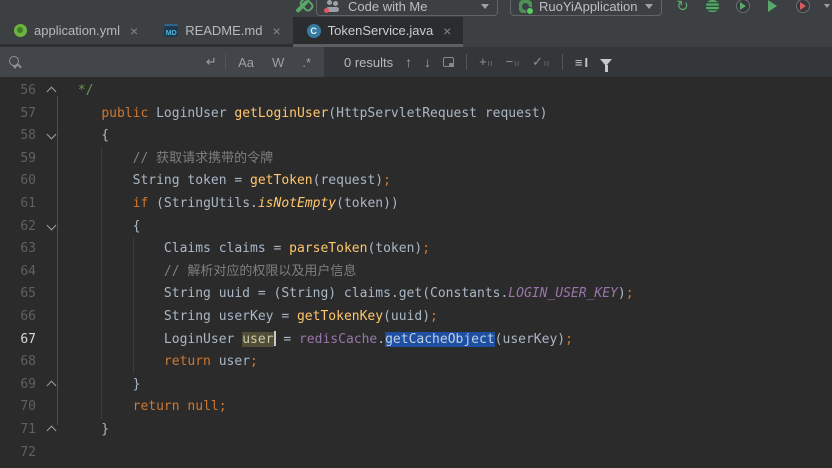 The image size is (832, 468). Describe the element at coordinates (683, 7) in the screenshot. I see `rerun-icon: ↻` at that location.